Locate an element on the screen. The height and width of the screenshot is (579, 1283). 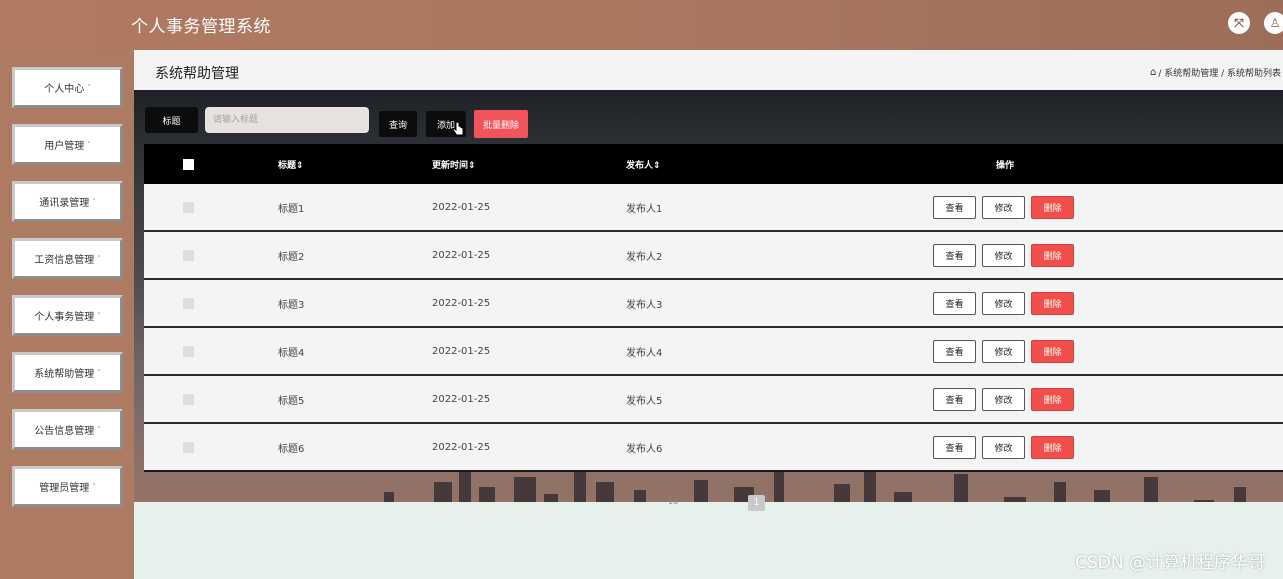
table-row: 标题4 2022-01-25 发布人4 查看 修改 删除 is located at coordinates (713, 352).